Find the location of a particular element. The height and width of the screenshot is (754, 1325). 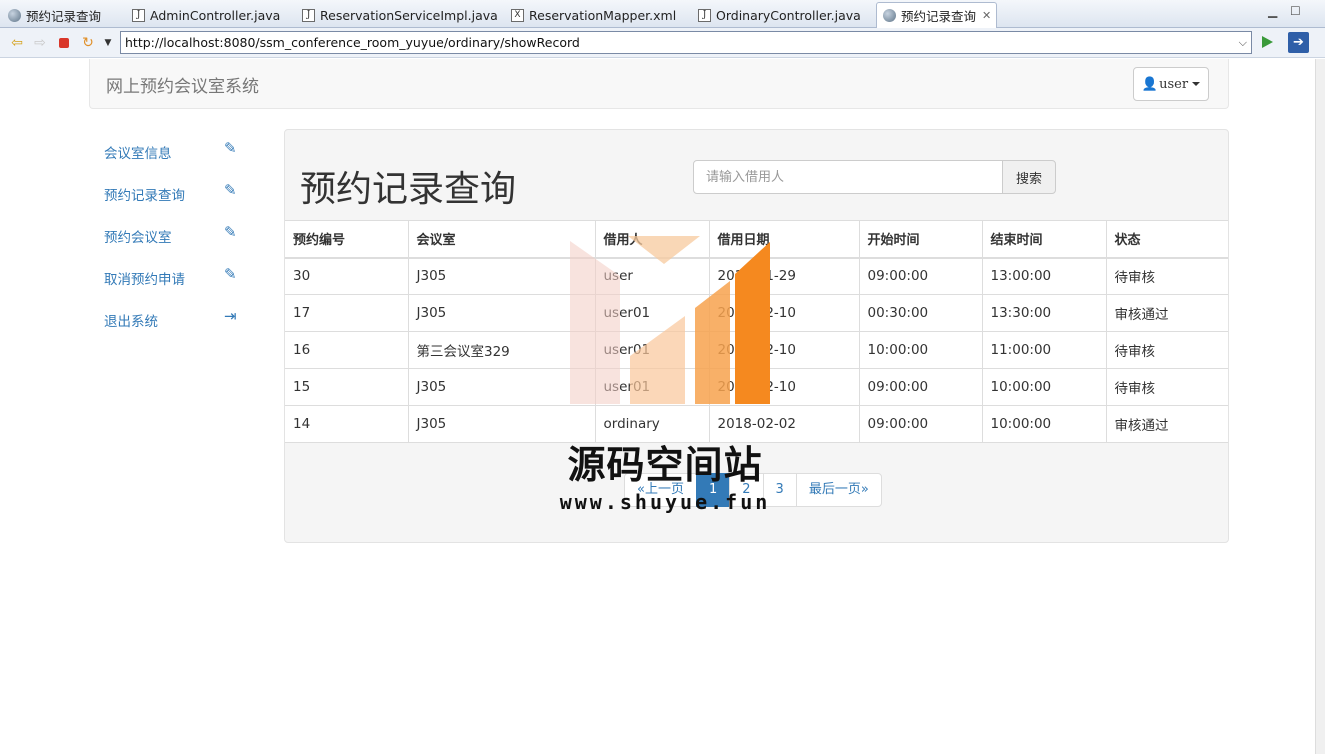

table-cell: 09:00:00 is located at coordinates (920, 424).